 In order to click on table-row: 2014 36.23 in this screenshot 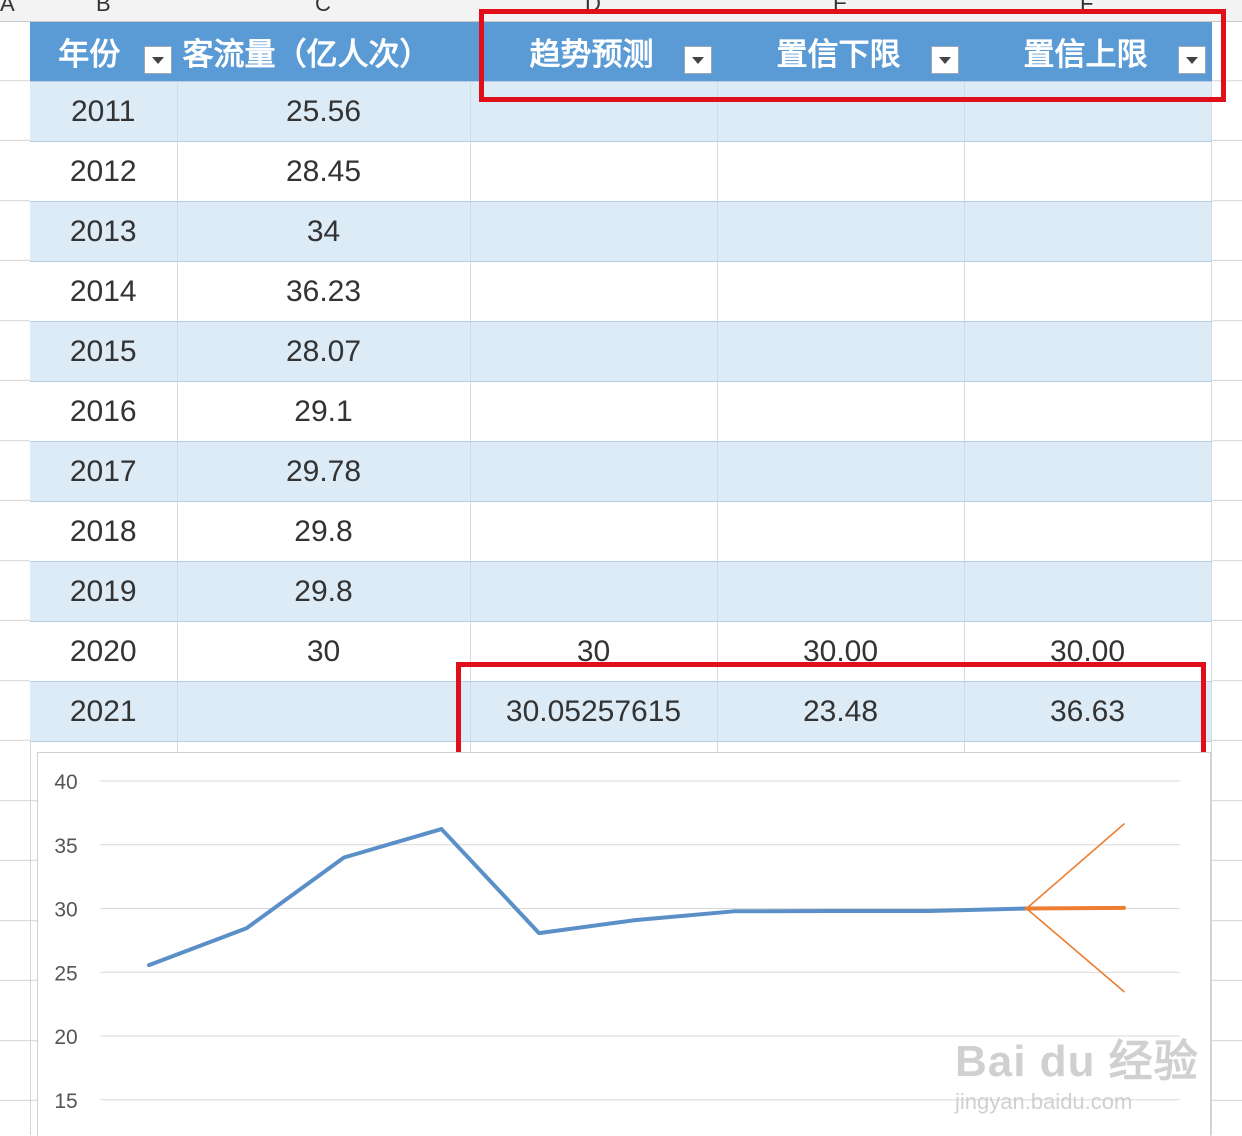, I will do `click(621, 291)`.